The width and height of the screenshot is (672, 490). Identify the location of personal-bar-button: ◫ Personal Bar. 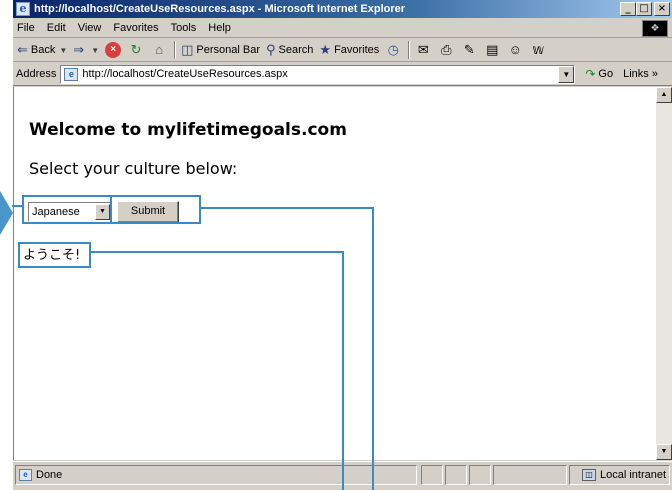
(220, 50).